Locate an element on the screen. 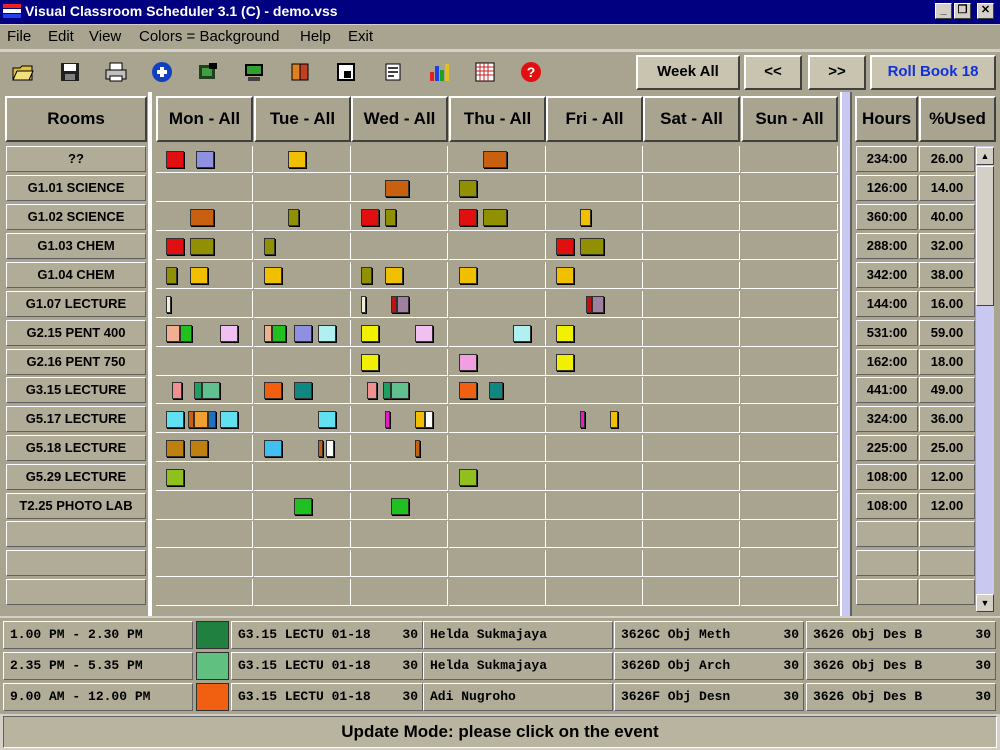 The width and height of the screenshot is (1000, 750). add-icon is located at coordinates (162, 72).